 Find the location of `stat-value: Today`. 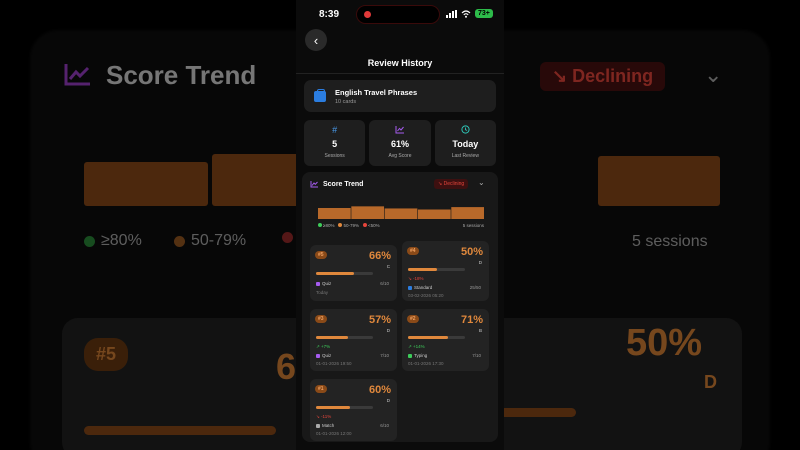

stat-value: Today is located at coordinates (465, 144).